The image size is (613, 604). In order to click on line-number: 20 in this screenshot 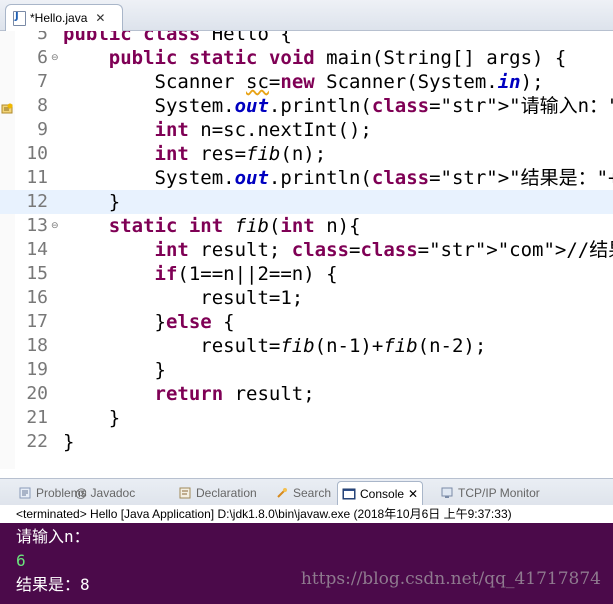, I will do `click(37, 393)`.